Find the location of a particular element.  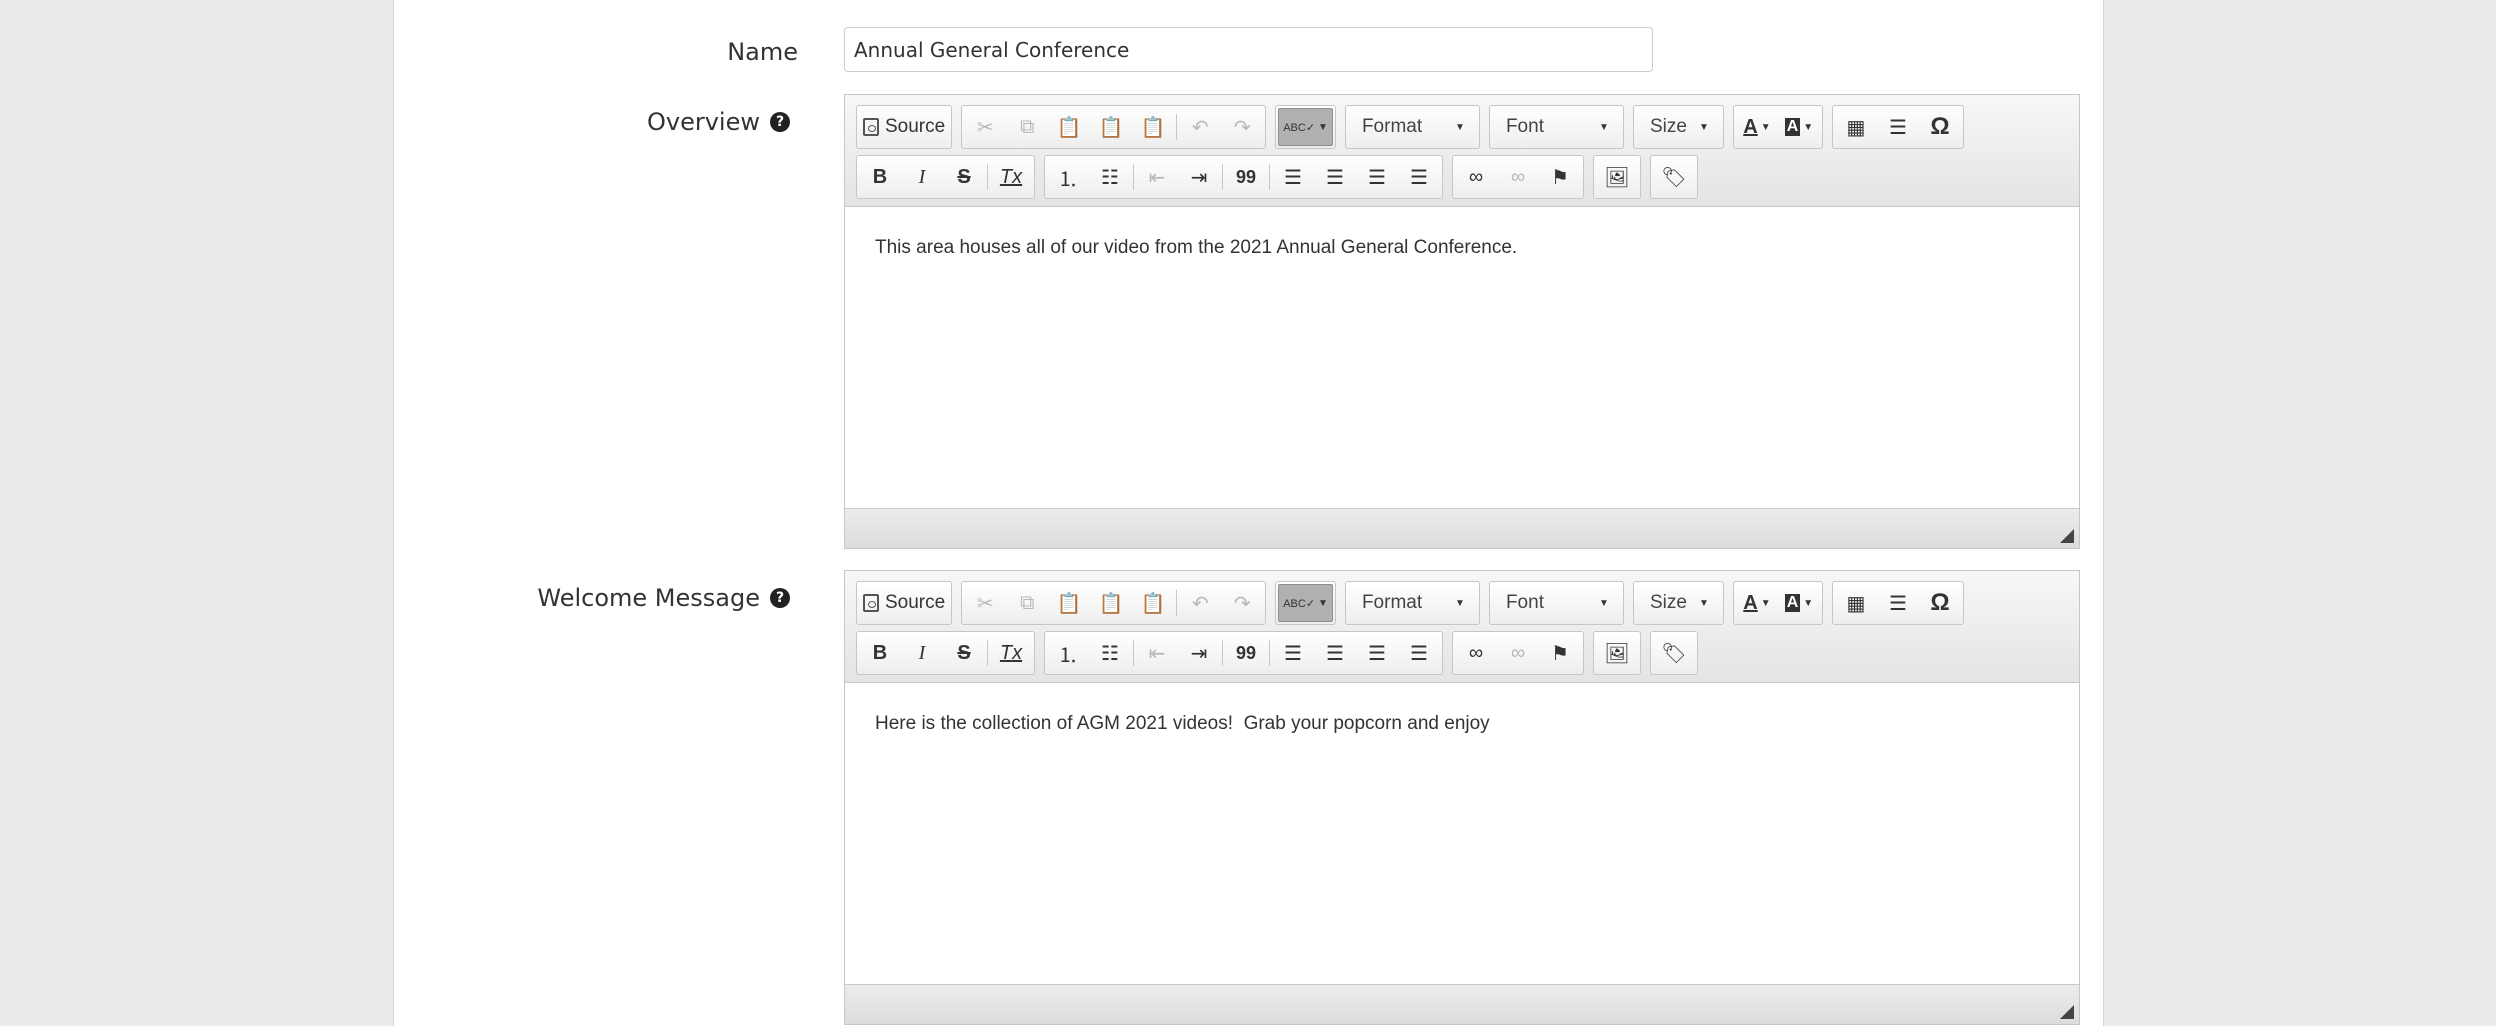

cut-icon: ✂ is located at coordinates (985, 127).